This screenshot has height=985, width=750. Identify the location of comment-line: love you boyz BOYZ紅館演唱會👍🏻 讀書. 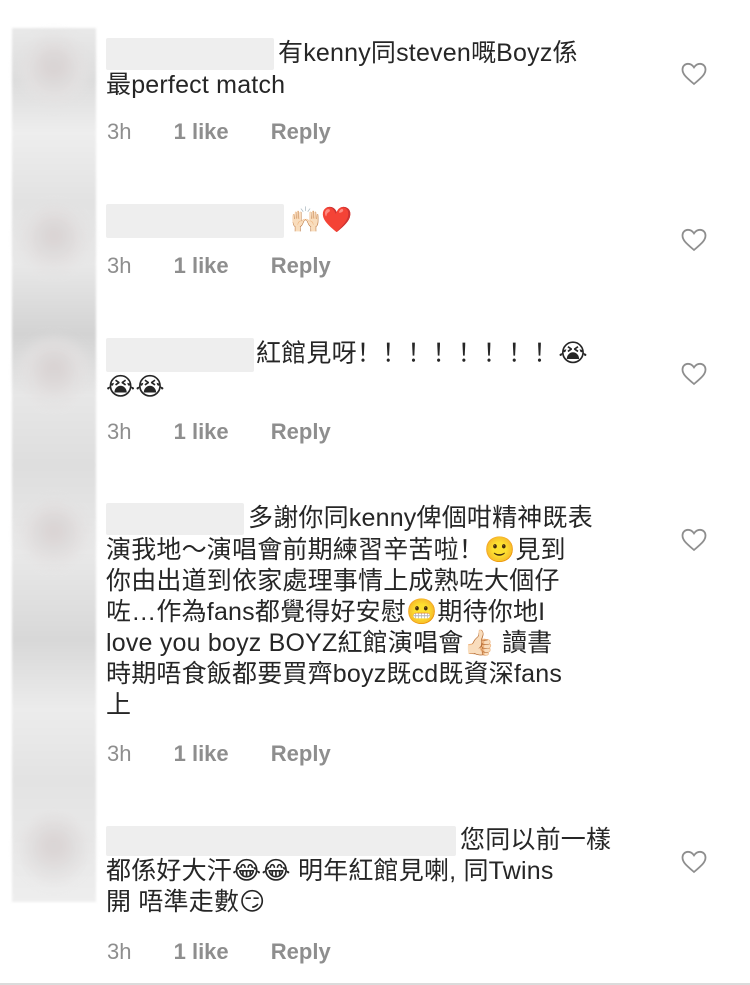
(329, 643).